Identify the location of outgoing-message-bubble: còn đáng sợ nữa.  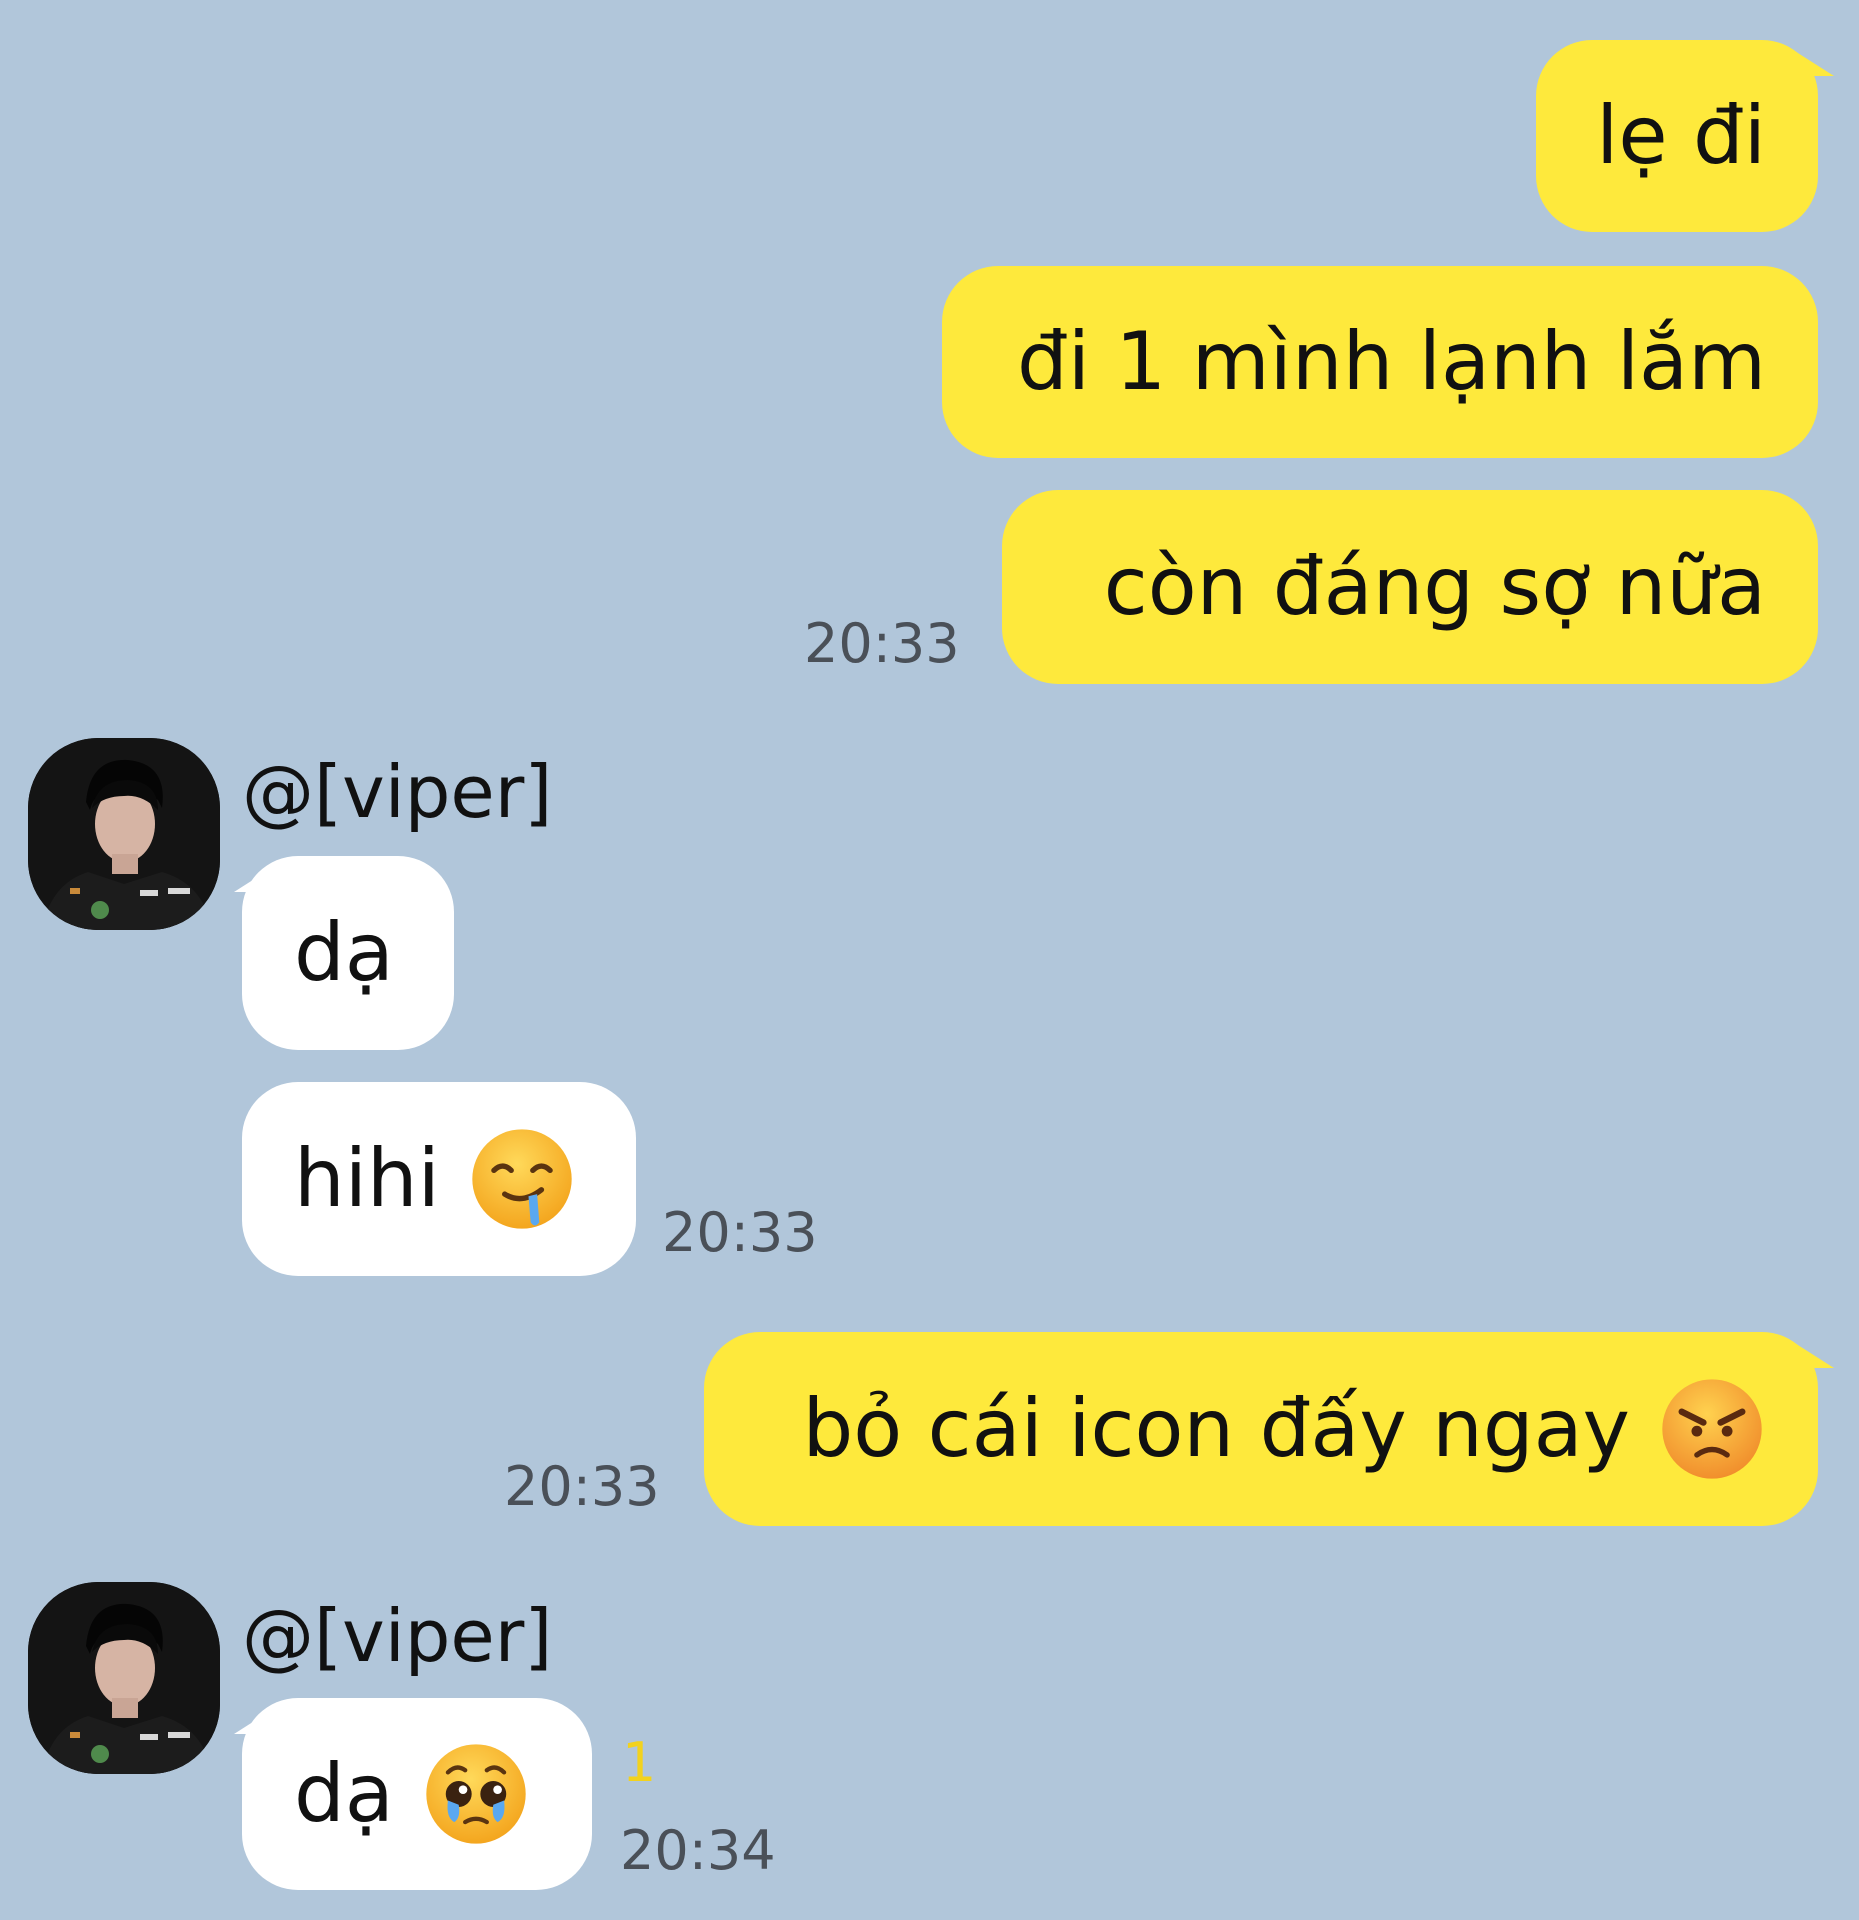
(1410, 587).